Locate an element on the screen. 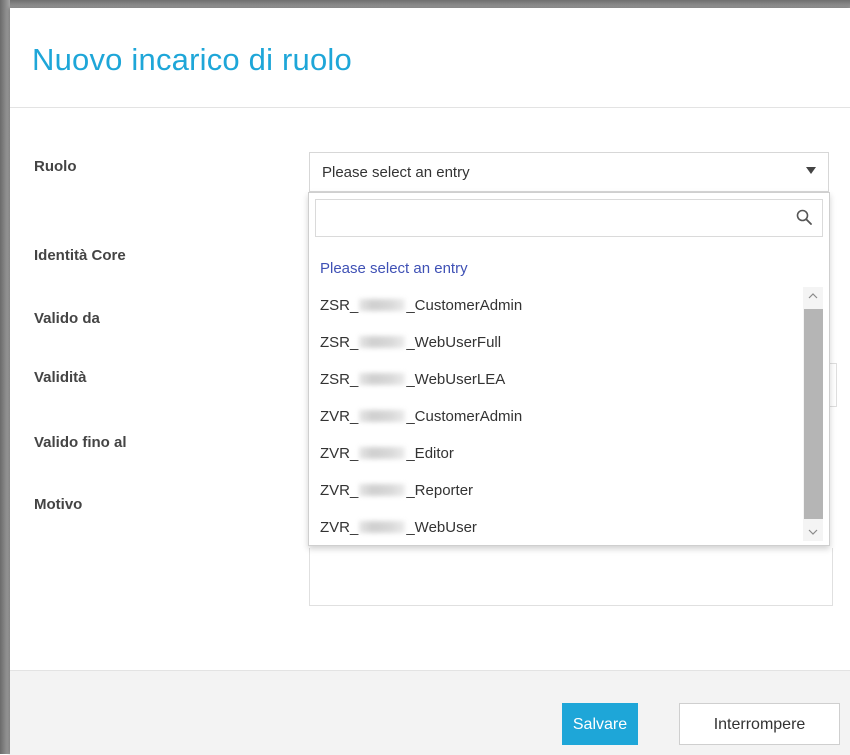  option-suffix: _Reporter is located at coordinates (440, 490).